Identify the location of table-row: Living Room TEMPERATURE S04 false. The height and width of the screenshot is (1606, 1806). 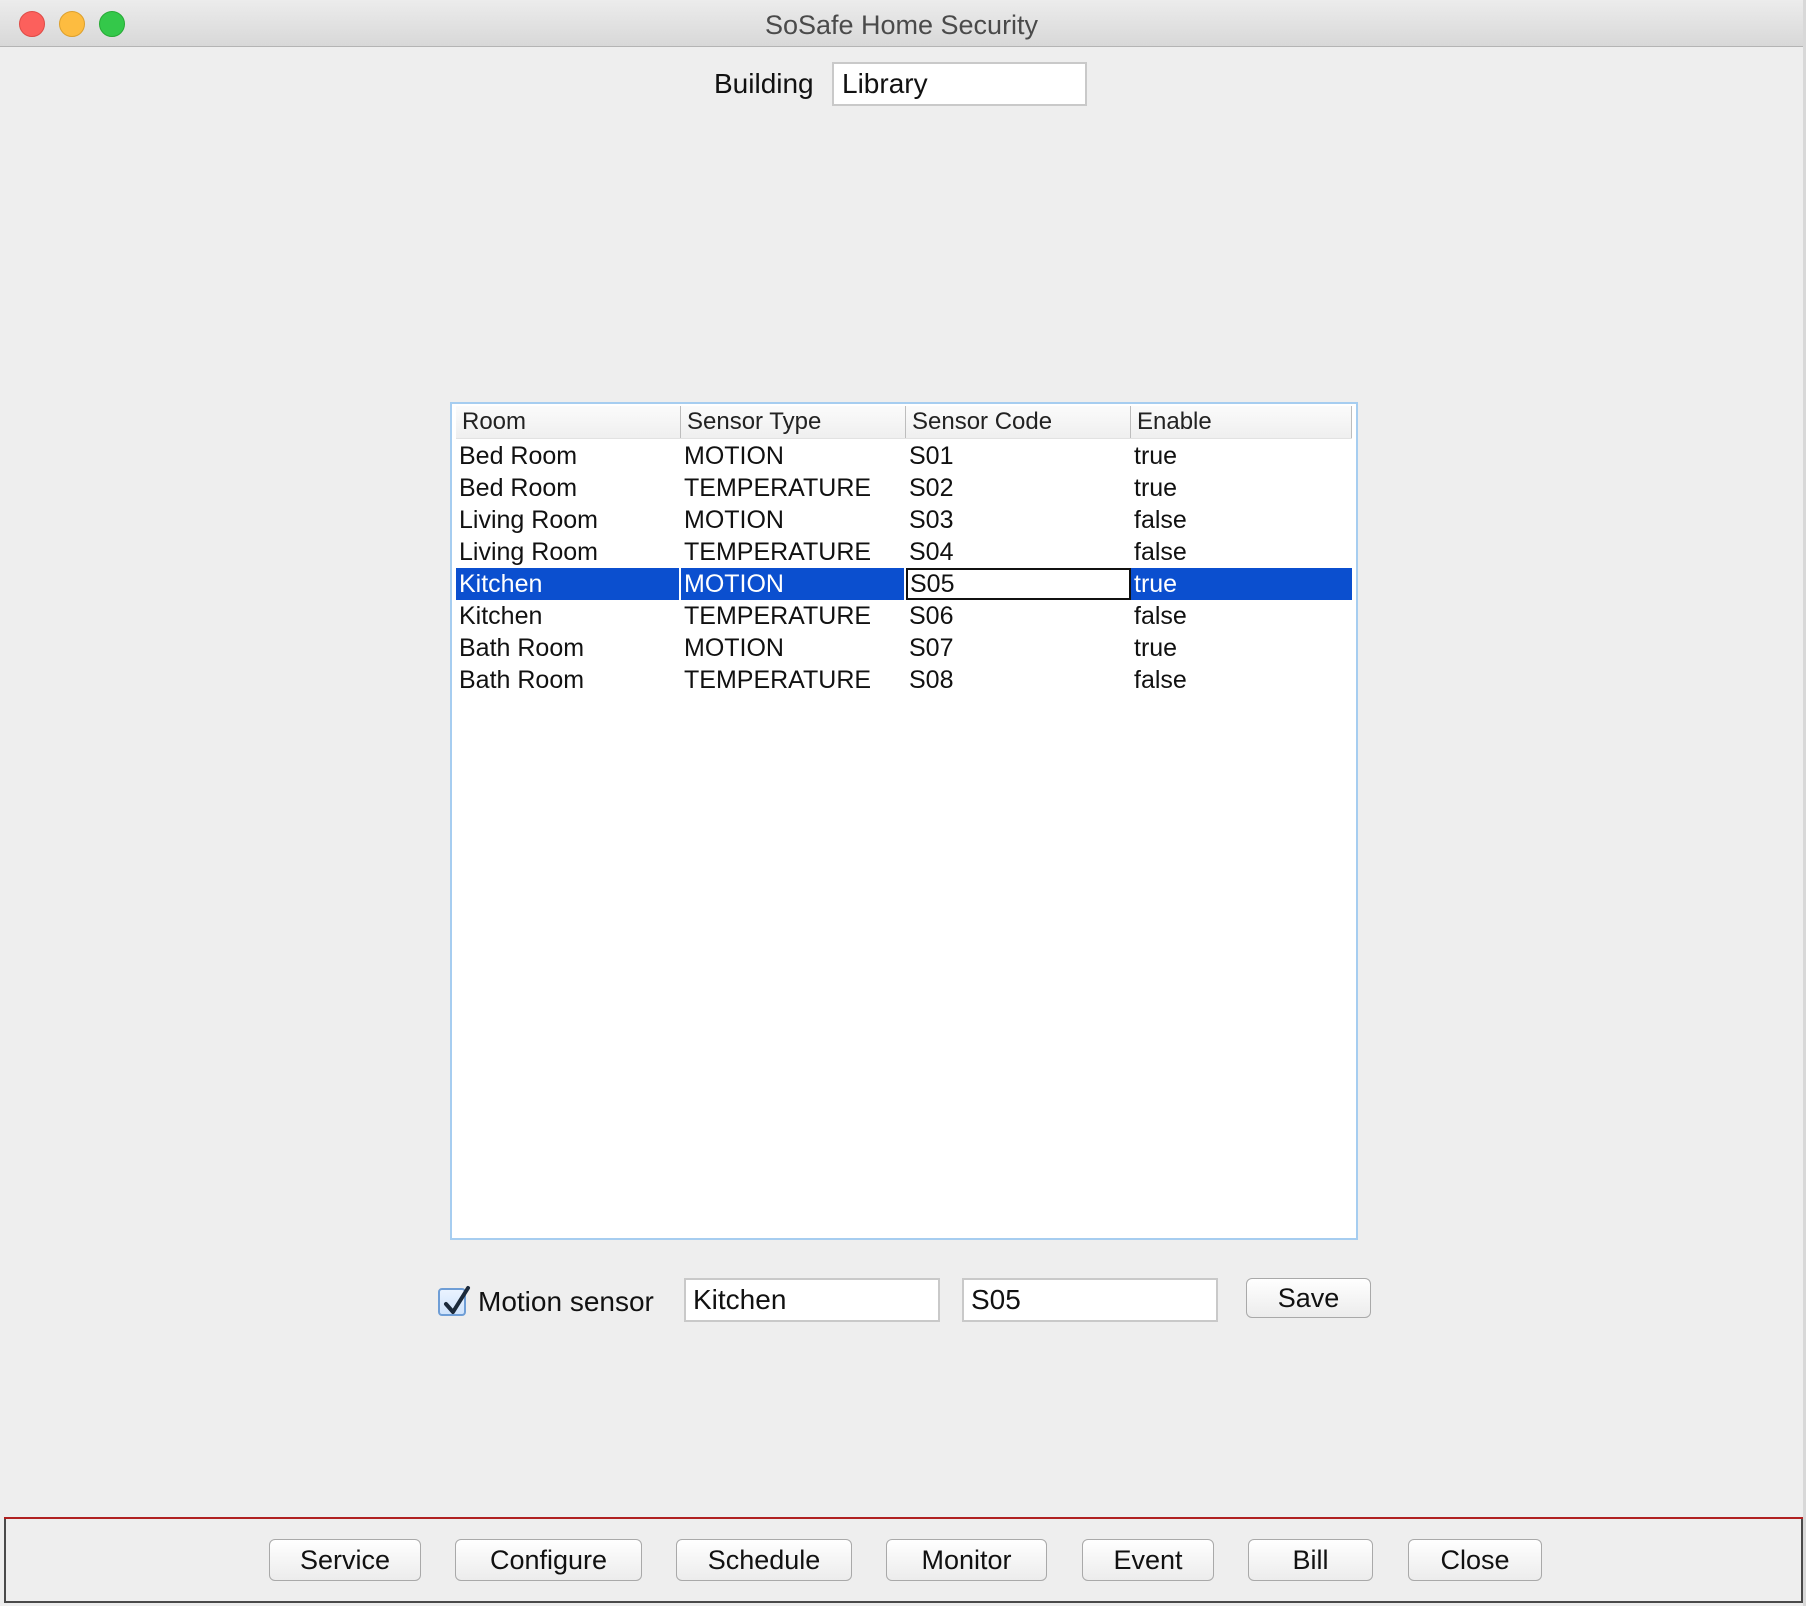
(904, 552).